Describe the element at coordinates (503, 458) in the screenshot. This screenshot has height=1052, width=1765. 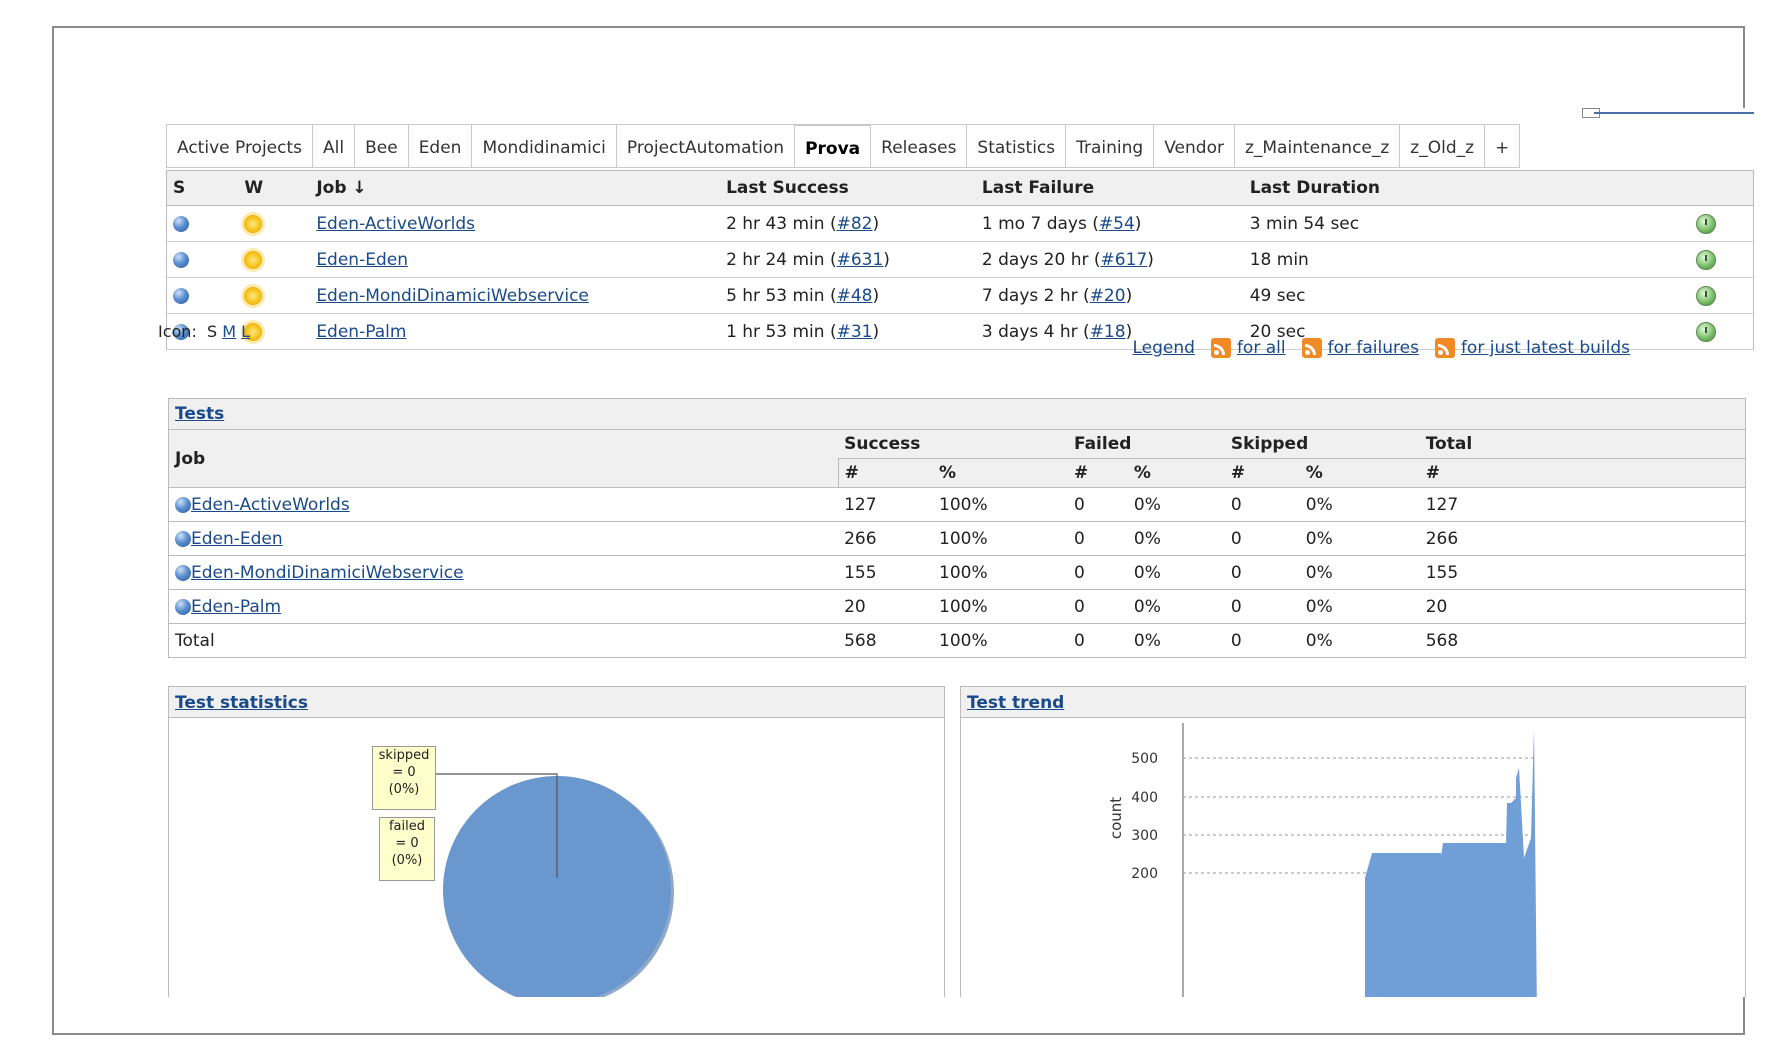
I see `col-test-job: Job` at that location.